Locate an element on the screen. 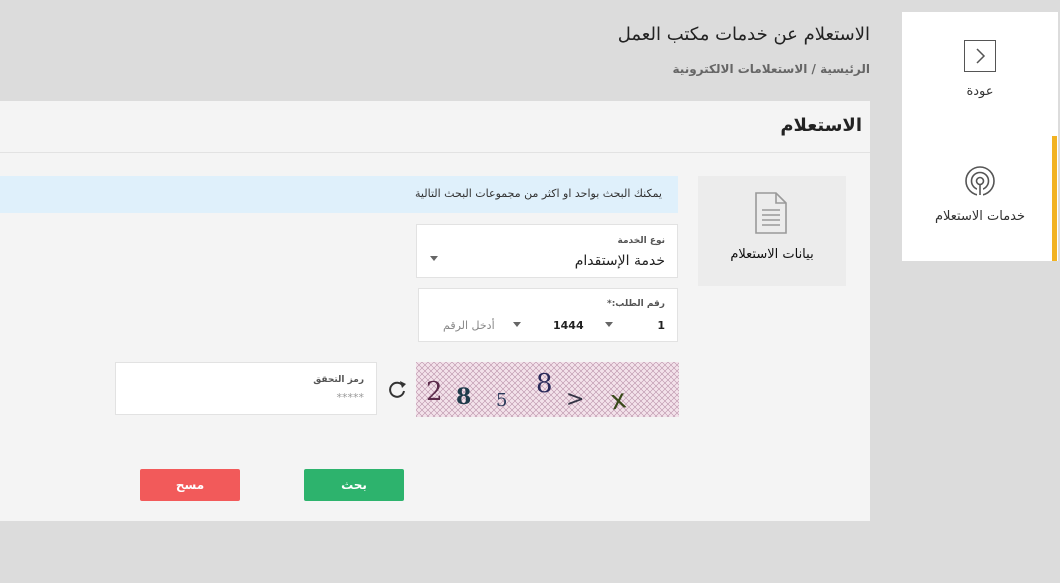  page-title: الاستعلام عن خدمات مكتب العمل is located at coordinates (743, 34).